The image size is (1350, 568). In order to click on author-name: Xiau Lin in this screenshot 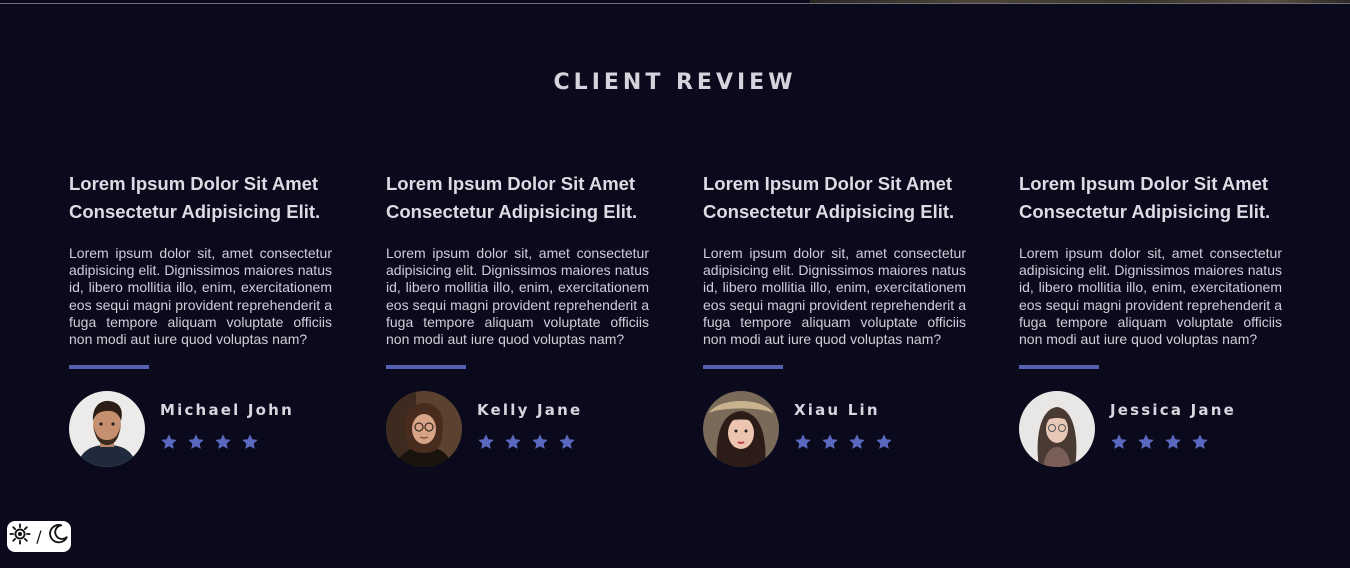, I will do `click(837, 410)`.